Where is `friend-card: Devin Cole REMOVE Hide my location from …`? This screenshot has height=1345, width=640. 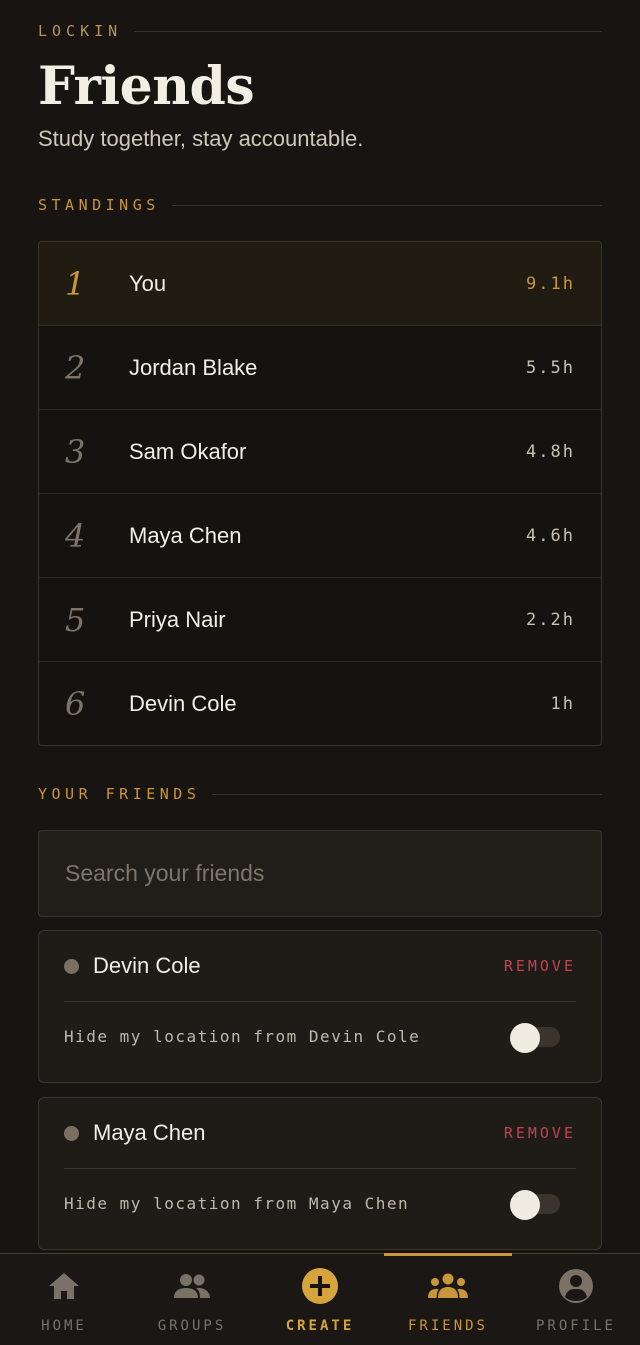
friend-card: Devin Cole REMOVE Hide my location from … is located at coordinates (320, 1006).